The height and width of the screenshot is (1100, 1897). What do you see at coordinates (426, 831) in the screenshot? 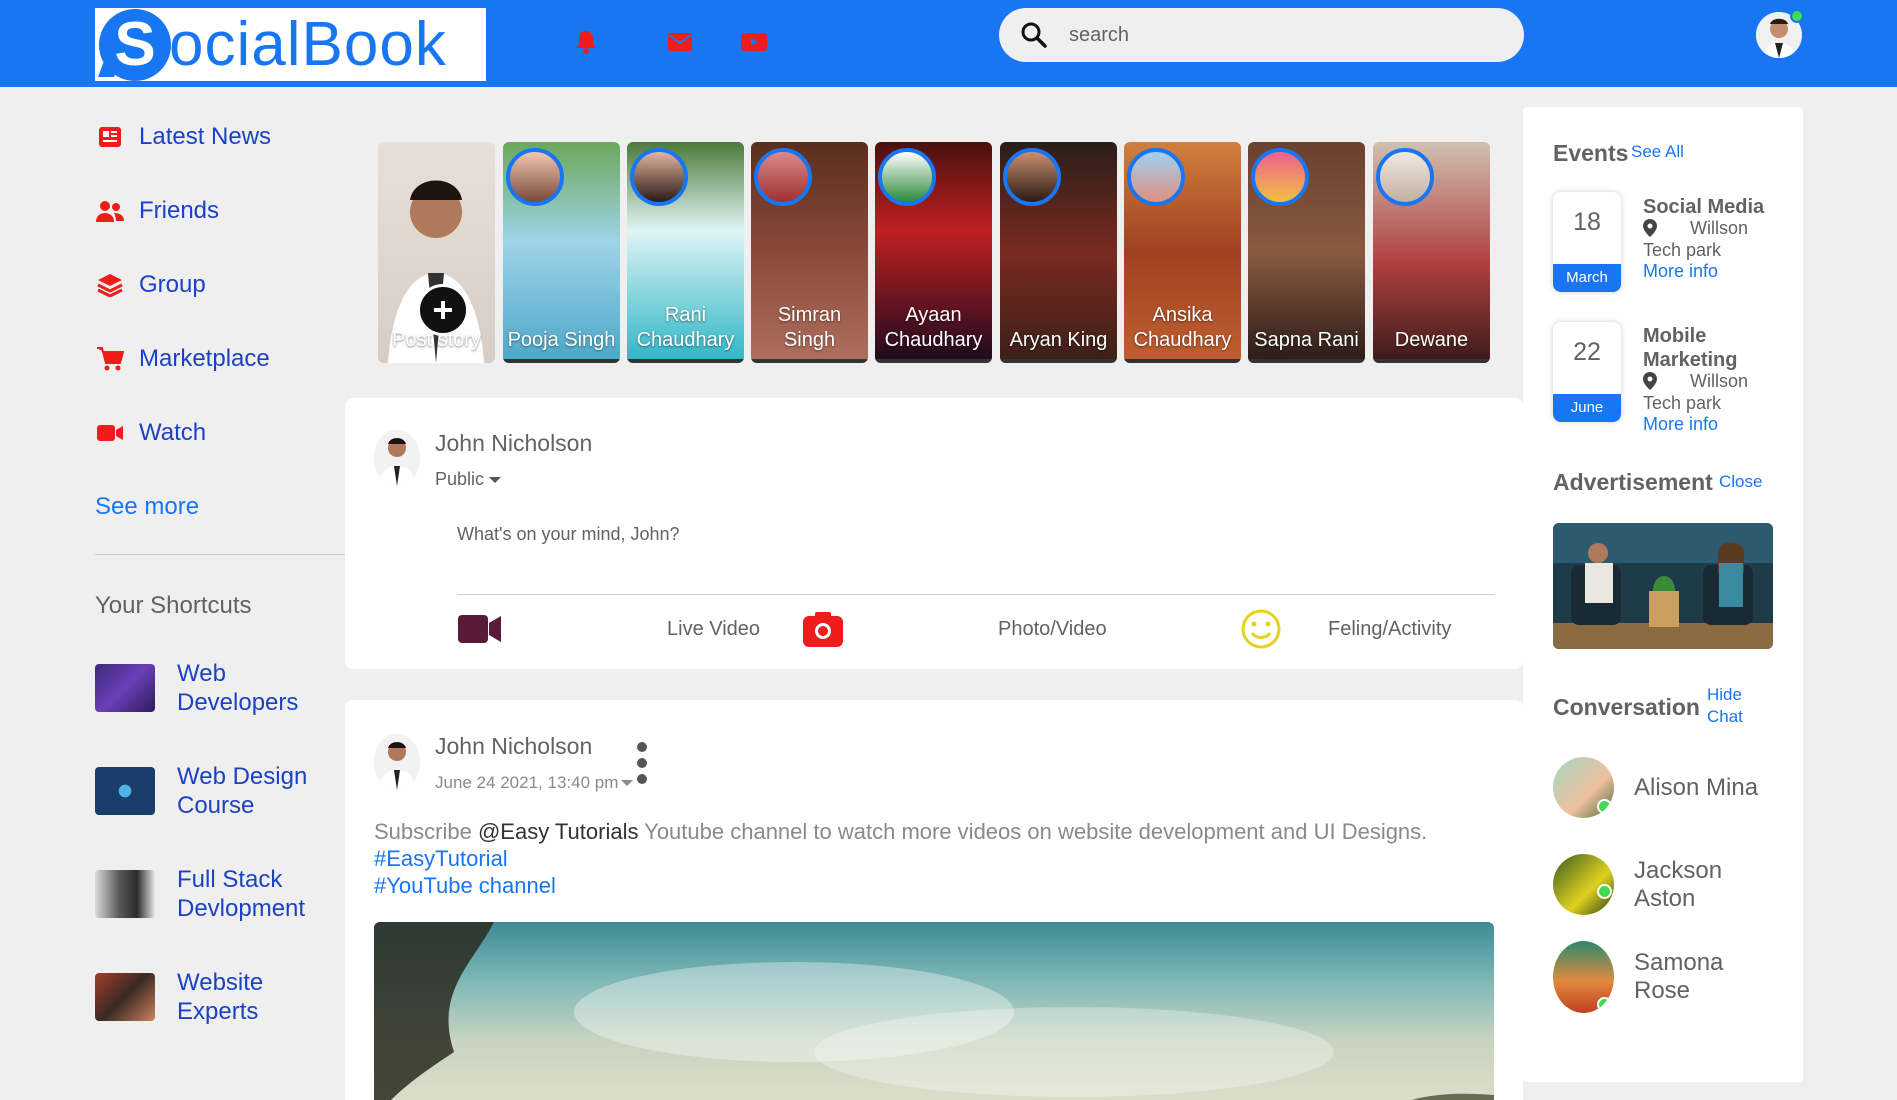
I see `post-text-prefix: Subscribe` at bounding box center [426, 831].